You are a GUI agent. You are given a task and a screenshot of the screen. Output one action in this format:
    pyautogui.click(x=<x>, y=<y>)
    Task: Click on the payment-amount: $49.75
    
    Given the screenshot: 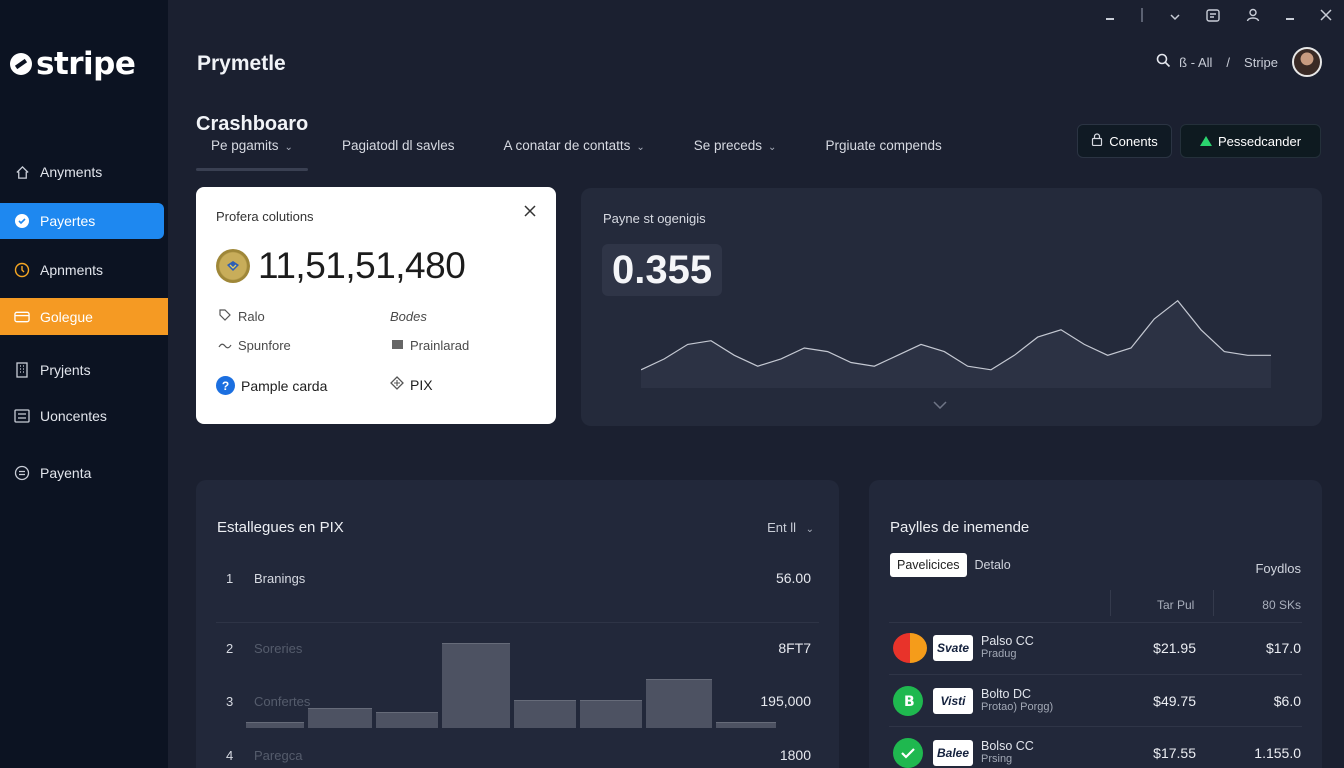 What is the action you would take?
    pyautogui.click(x=1174, y=701)
    